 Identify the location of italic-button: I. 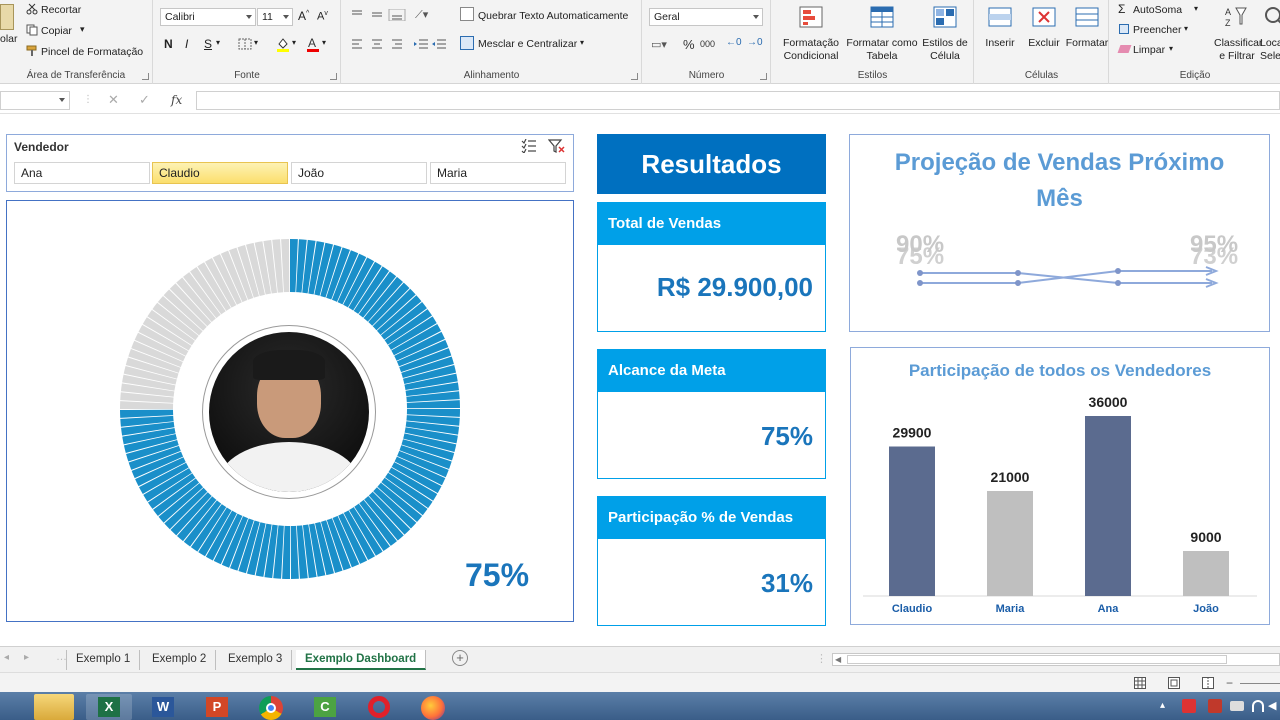
(186, 44).